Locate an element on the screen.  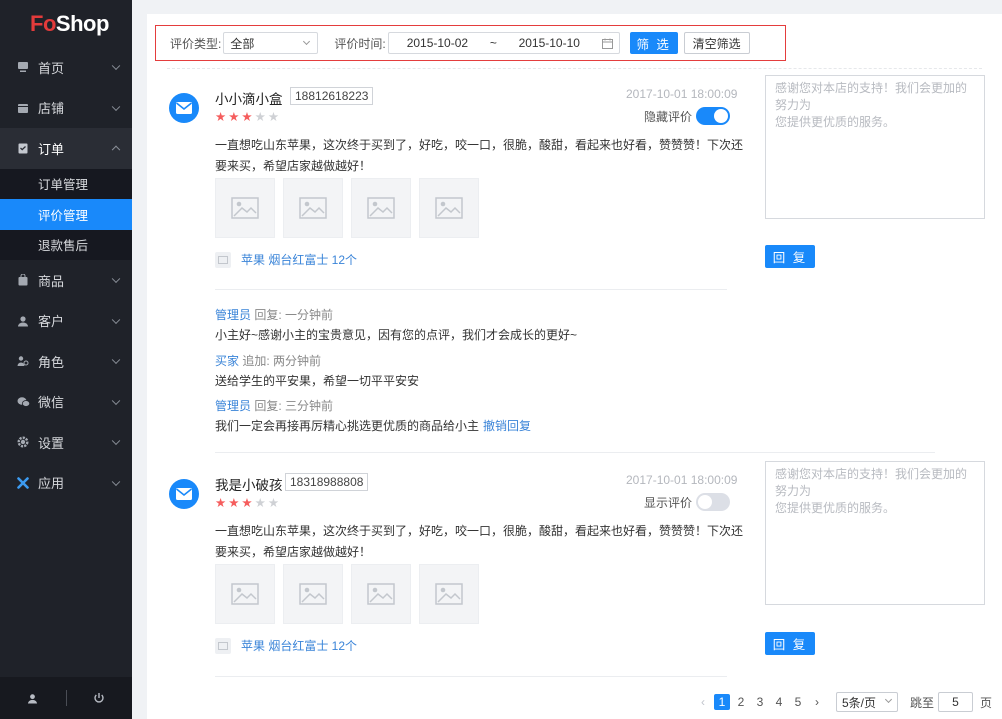
revoke-reply-link: 撤销回复 is located at coordinates (507, 426).